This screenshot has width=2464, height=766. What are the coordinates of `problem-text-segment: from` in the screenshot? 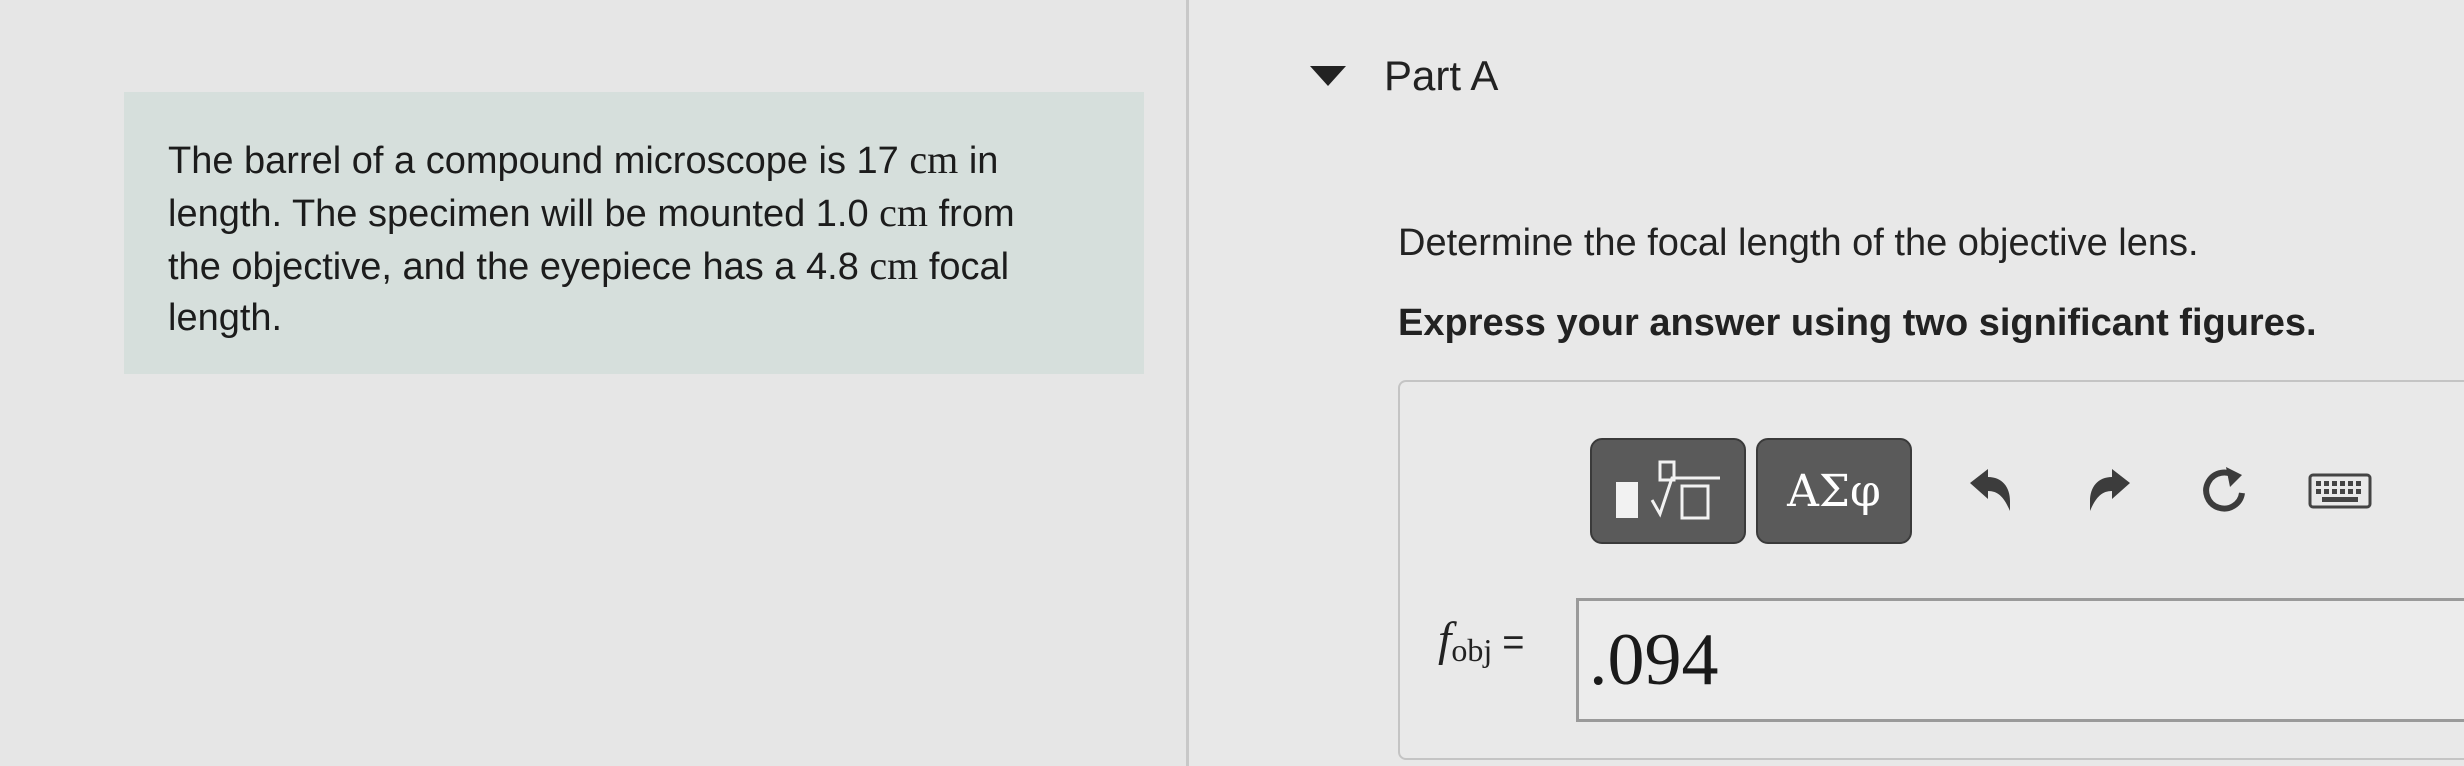 It's located at (976, 214).